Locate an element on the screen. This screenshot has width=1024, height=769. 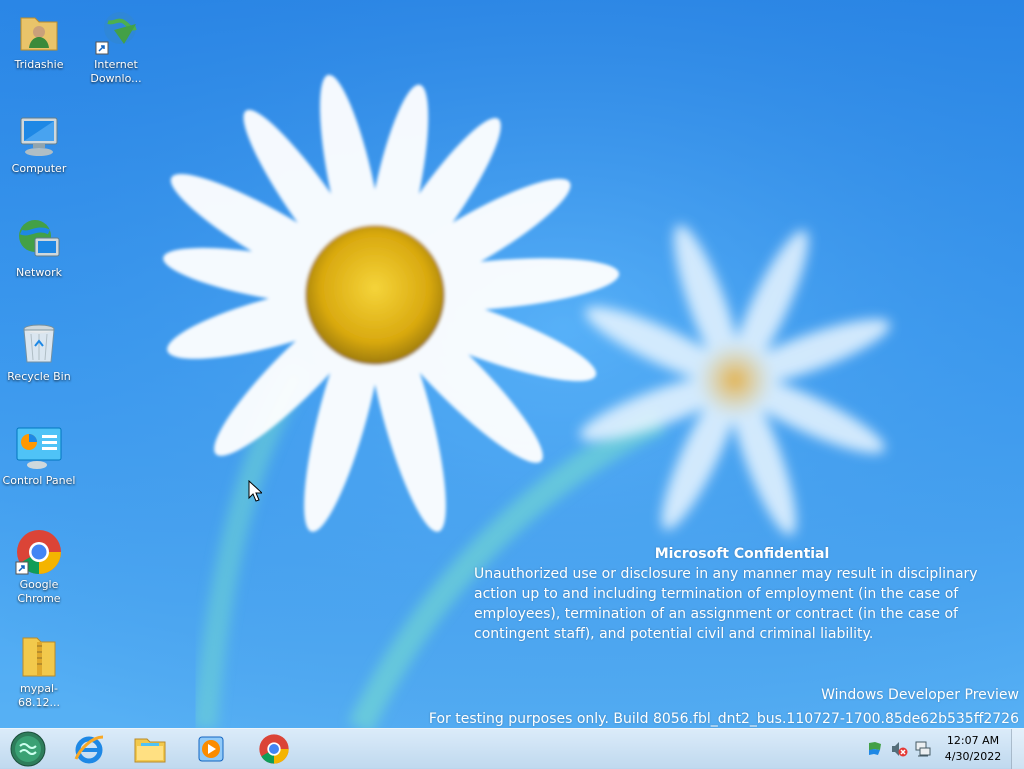
chrome-icon is located at coordinates (274, 749).